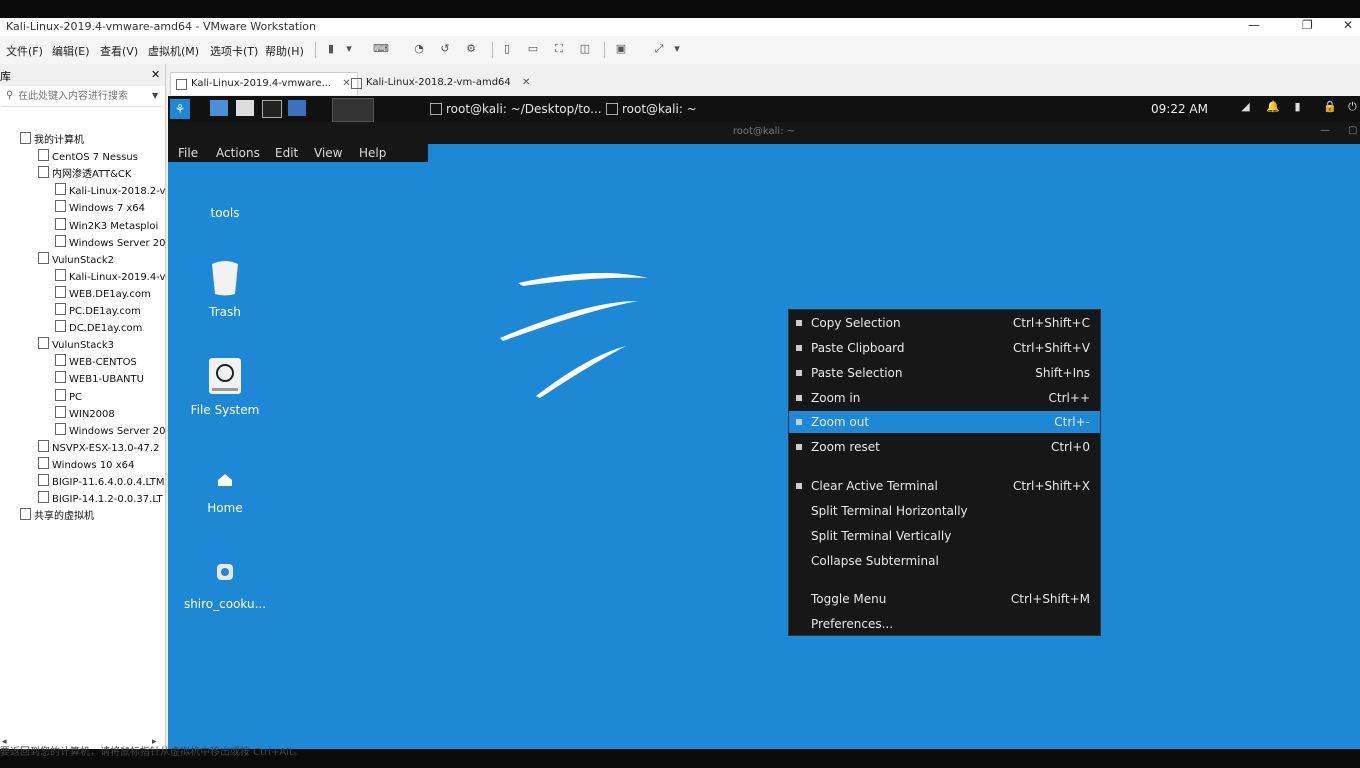  What do you see at coordinates (1297, 107) in the screenshot?
I see `power-manager-icon: ▮` at bounding box center [1297, 107].